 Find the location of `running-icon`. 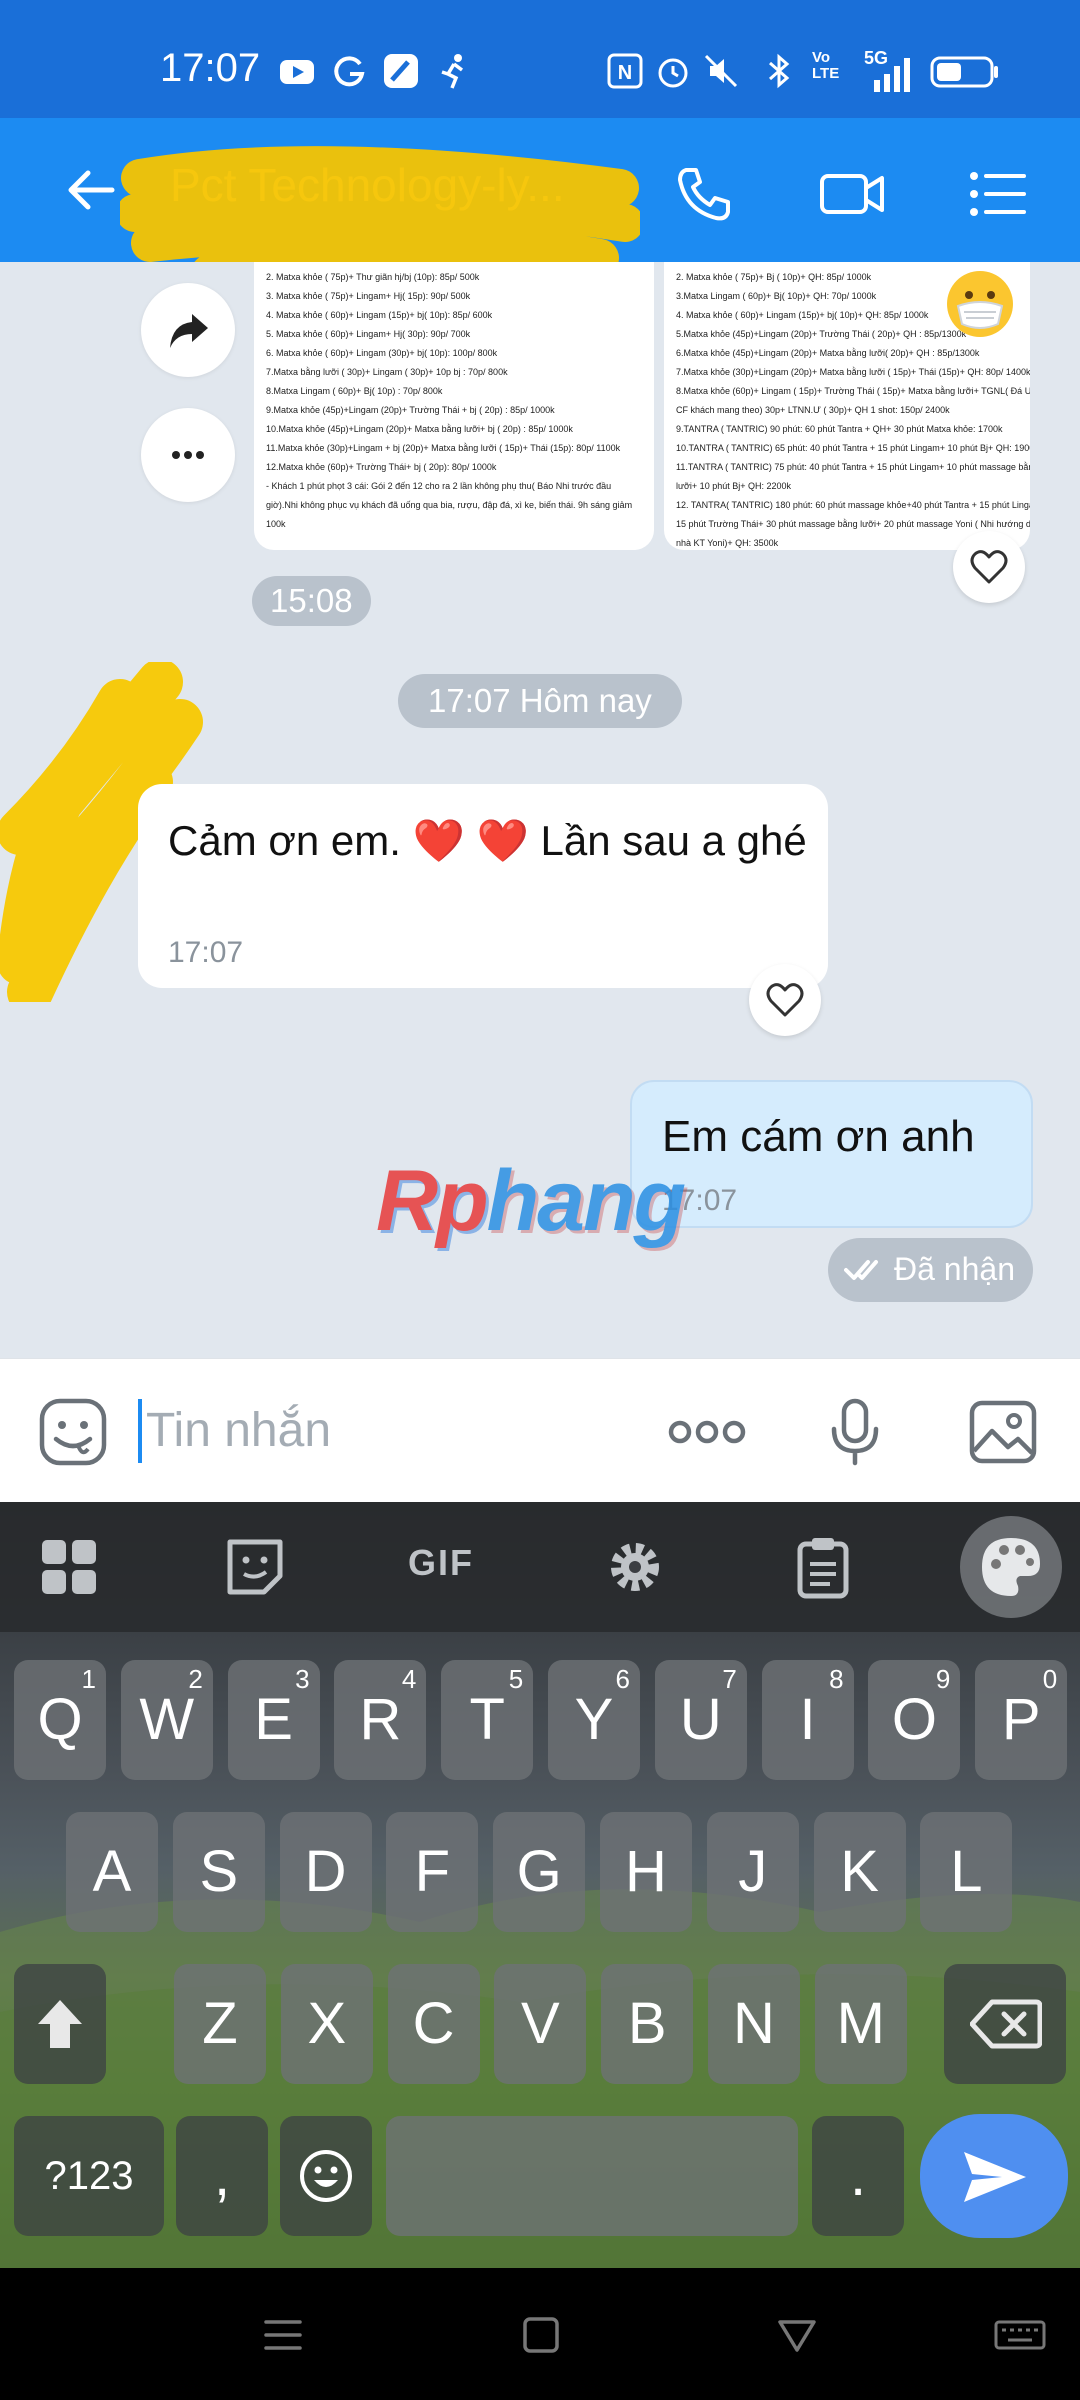

running-icon is located at coordinates (452, 71).